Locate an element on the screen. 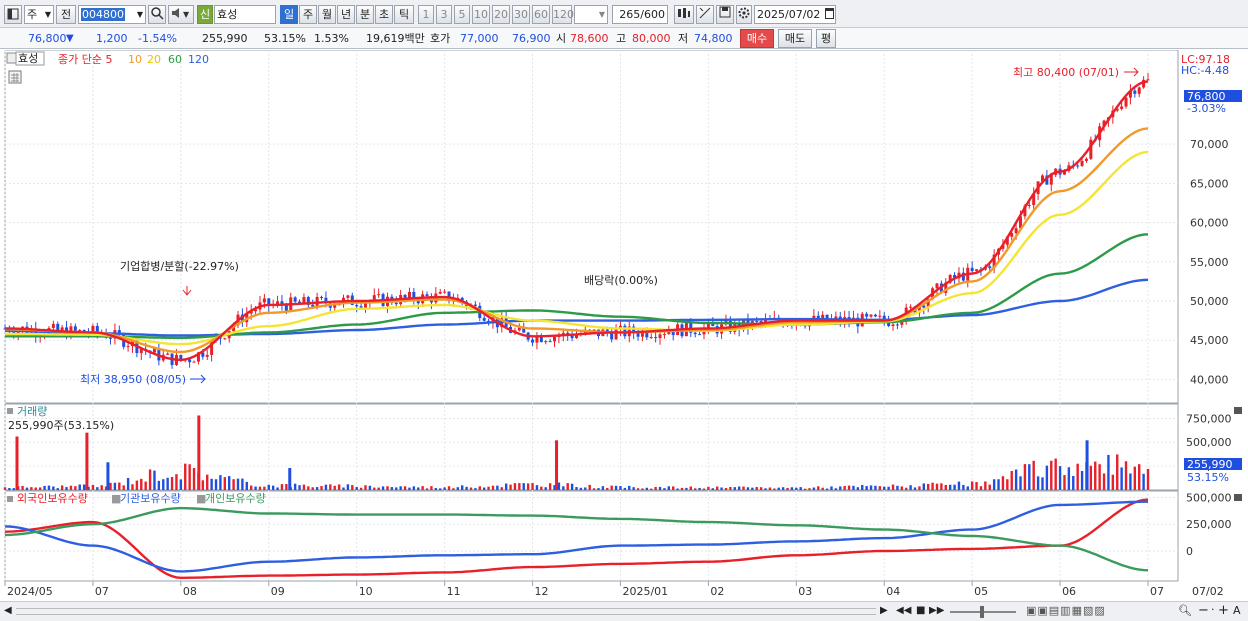 This screenshot has height=621, width=1248. interval-30: 30 is located at coordinates (521, 14).